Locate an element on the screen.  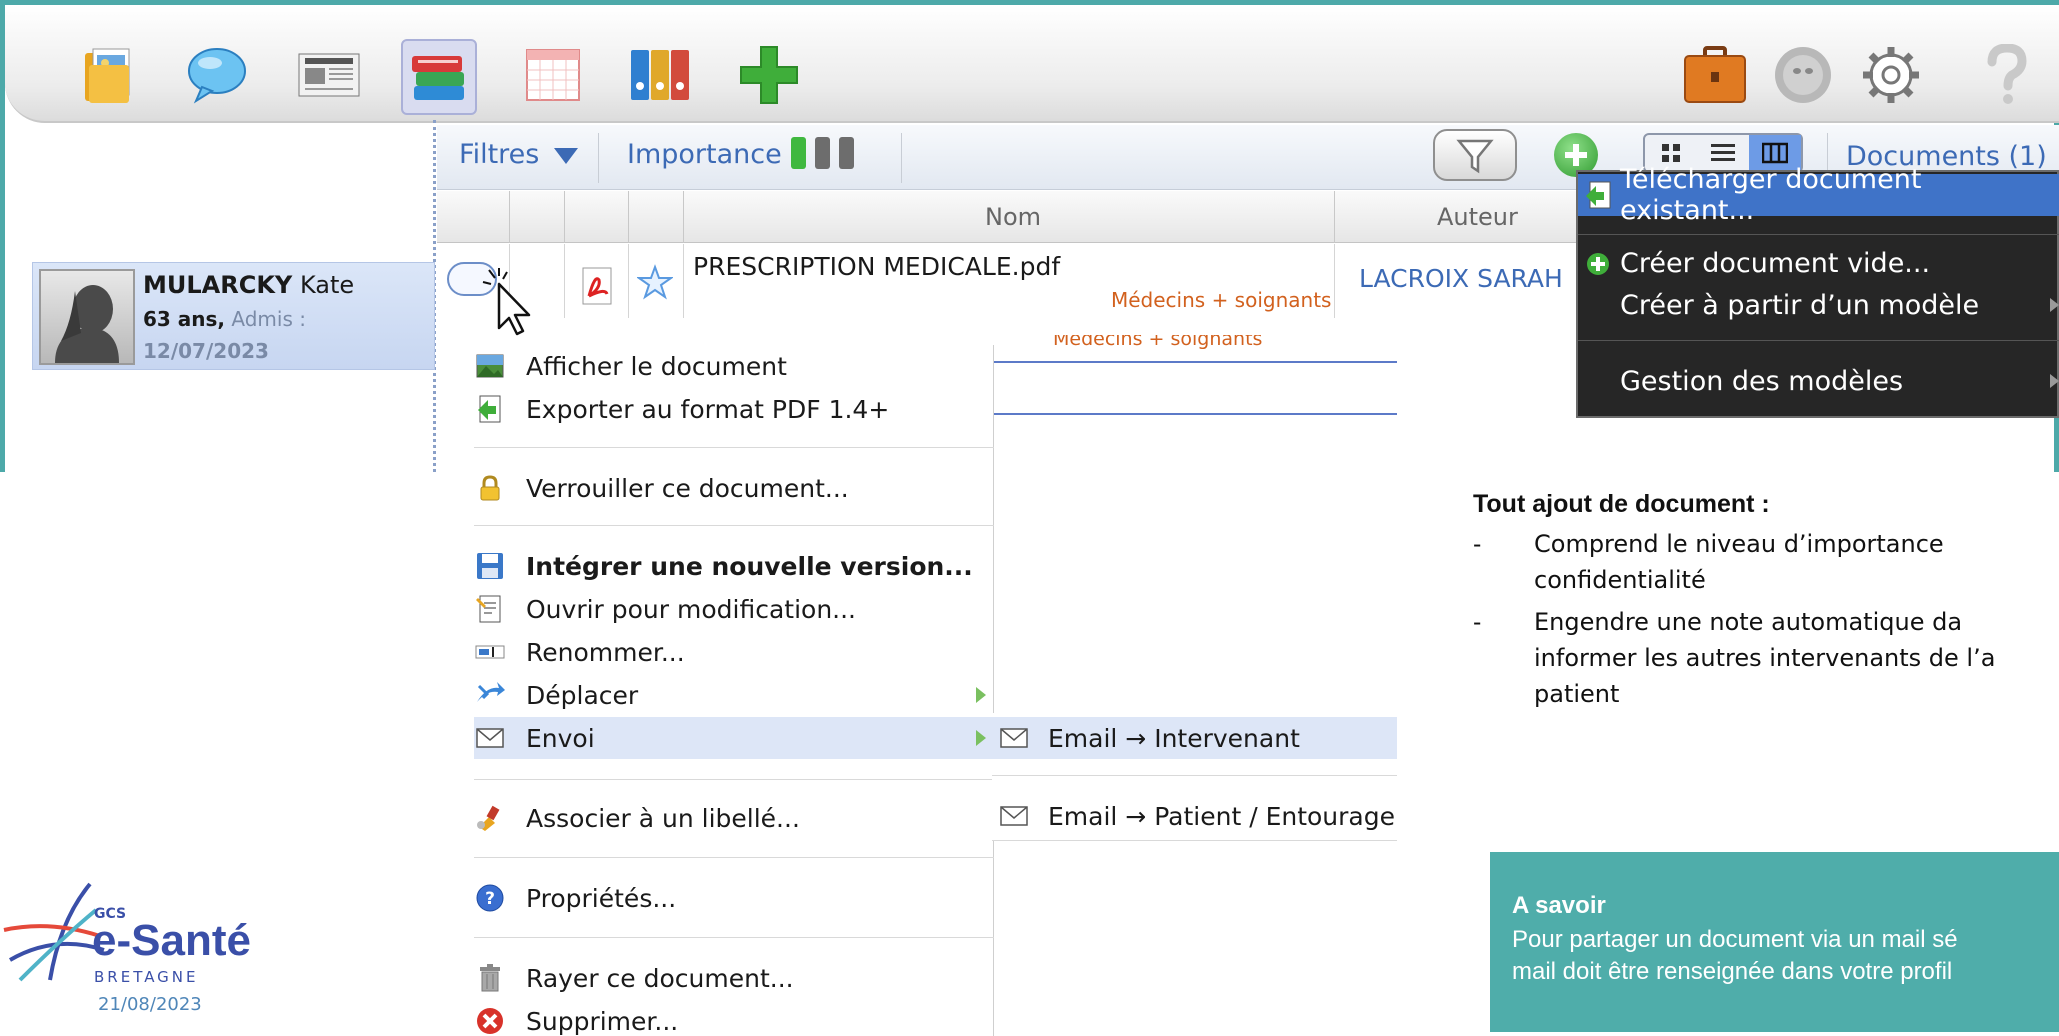
info-title: A savoir is located at coordinates (1559, 905).